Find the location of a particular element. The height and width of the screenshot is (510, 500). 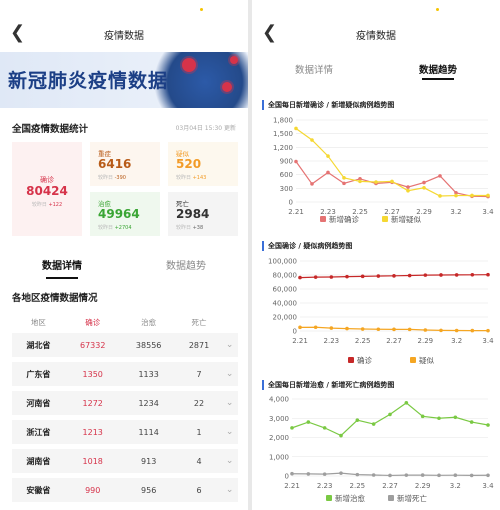

table-row: 浙江省 1213 1114 1 ⌄ is located at coordinates (125, 432).